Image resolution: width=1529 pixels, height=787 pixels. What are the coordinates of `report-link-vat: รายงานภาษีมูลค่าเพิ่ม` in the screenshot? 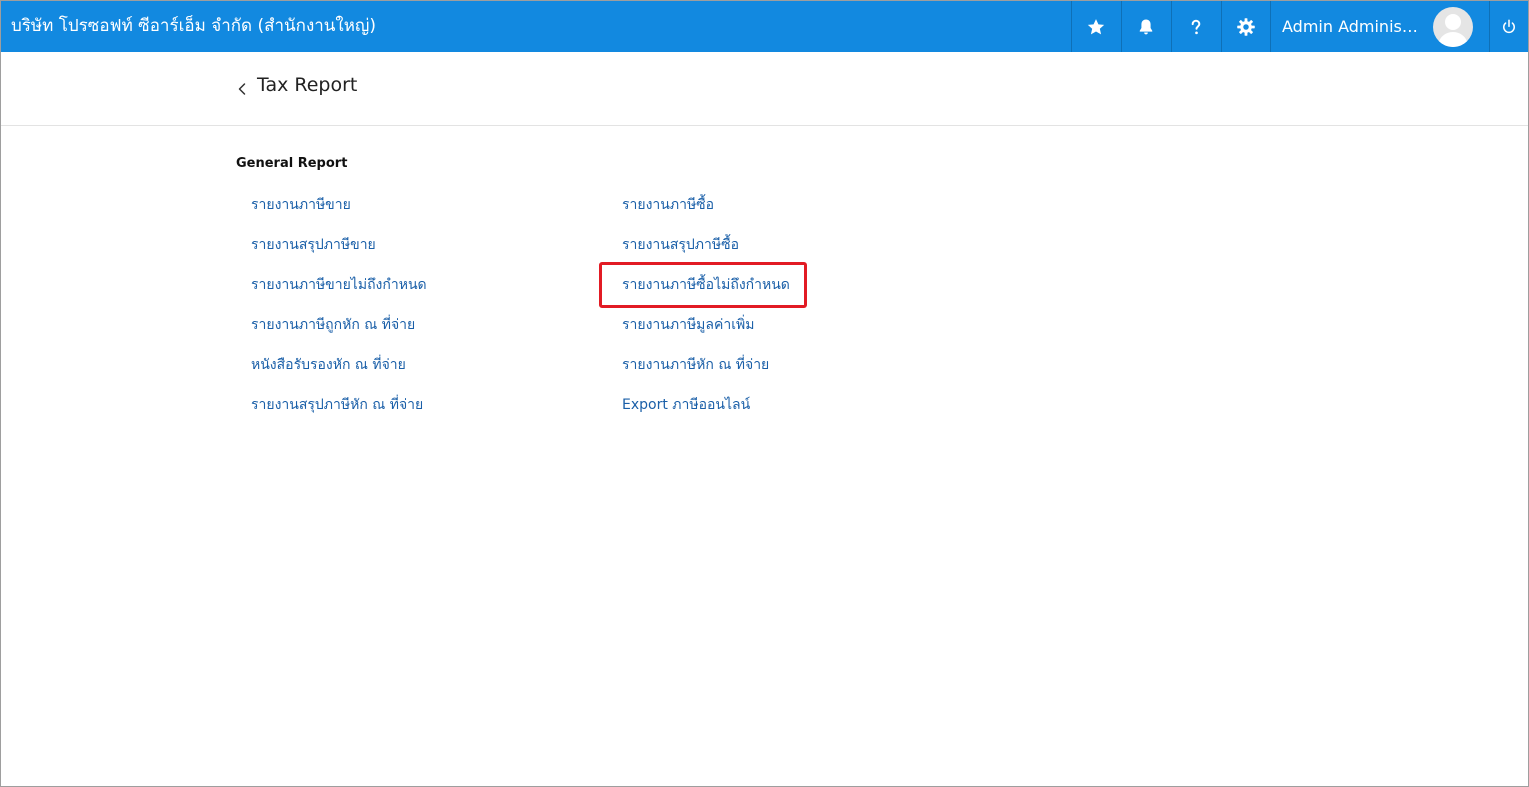 It's located at (688, 325).